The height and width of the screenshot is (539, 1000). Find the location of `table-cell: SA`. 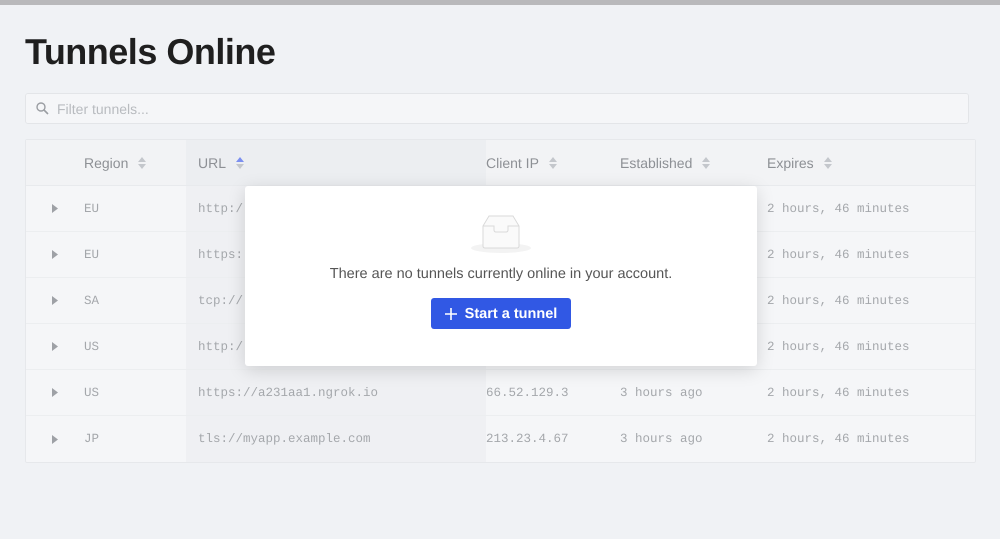

table-cell: SA is located at coordinates (92, 301).